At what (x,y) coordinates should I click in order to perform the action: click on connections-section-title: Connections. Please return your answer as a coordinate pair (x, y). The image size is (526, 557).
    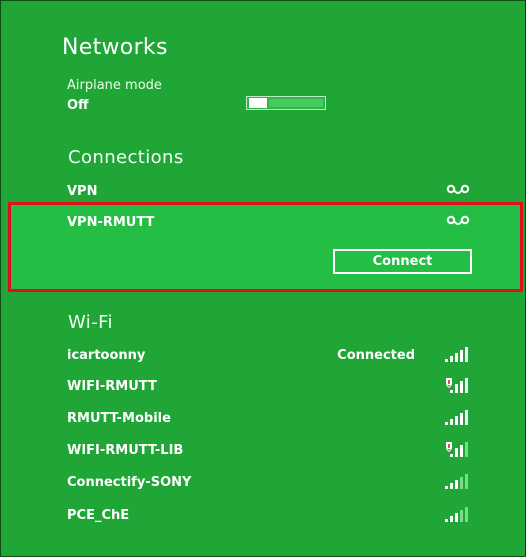
    Looking at the image, I should click on (126, 157).